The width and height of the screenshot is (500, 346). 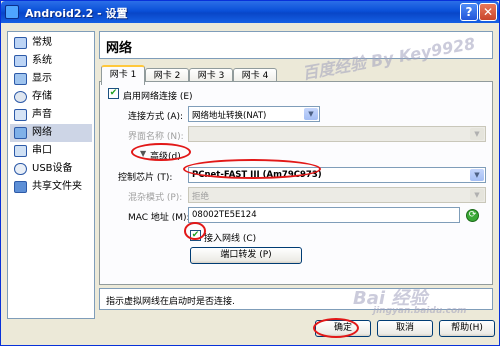 I want to click on sidebar-item-label: 串口, so click(x=42, y=150).